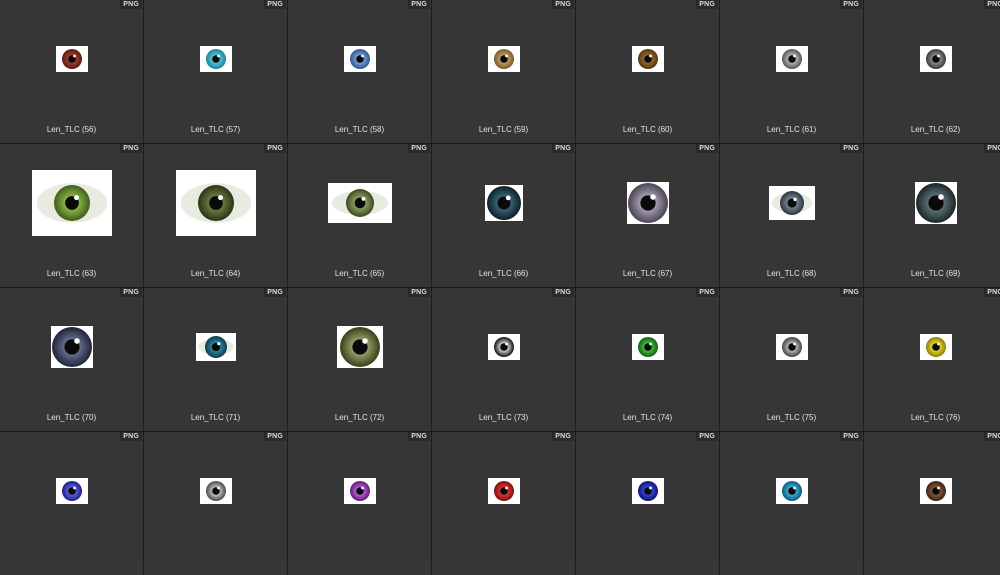 This screenshot has width=1000, height=575. I want to click on thumbnail-tile: PNG Len_TLC (59), so click(503, 71).